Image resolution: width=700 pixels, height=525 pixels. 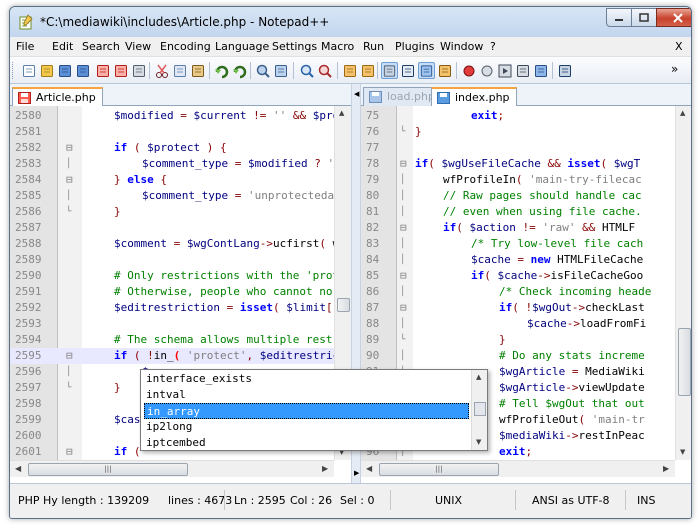 I want to click on horizontal-scrollbar-right: ◀ ||| ▶, so click(x=518, y=468).